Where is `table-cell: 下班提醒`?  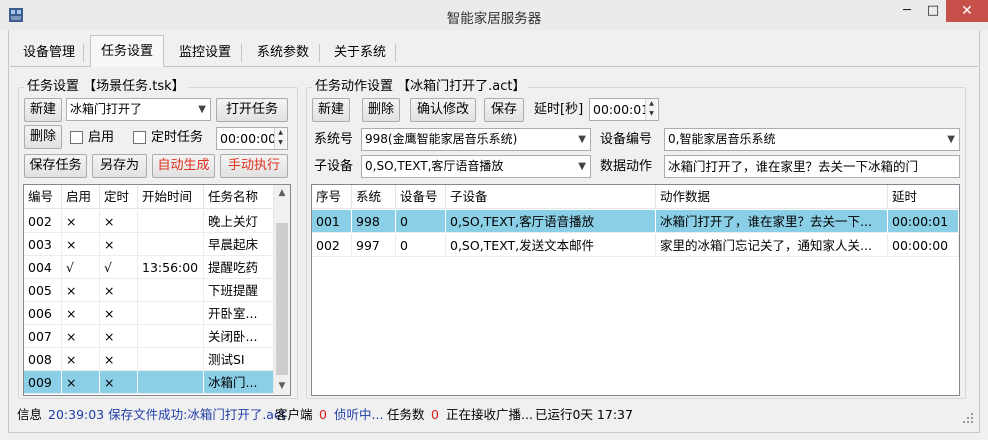 table-cell: 下班提醒 is located at coordinates (239, 290).